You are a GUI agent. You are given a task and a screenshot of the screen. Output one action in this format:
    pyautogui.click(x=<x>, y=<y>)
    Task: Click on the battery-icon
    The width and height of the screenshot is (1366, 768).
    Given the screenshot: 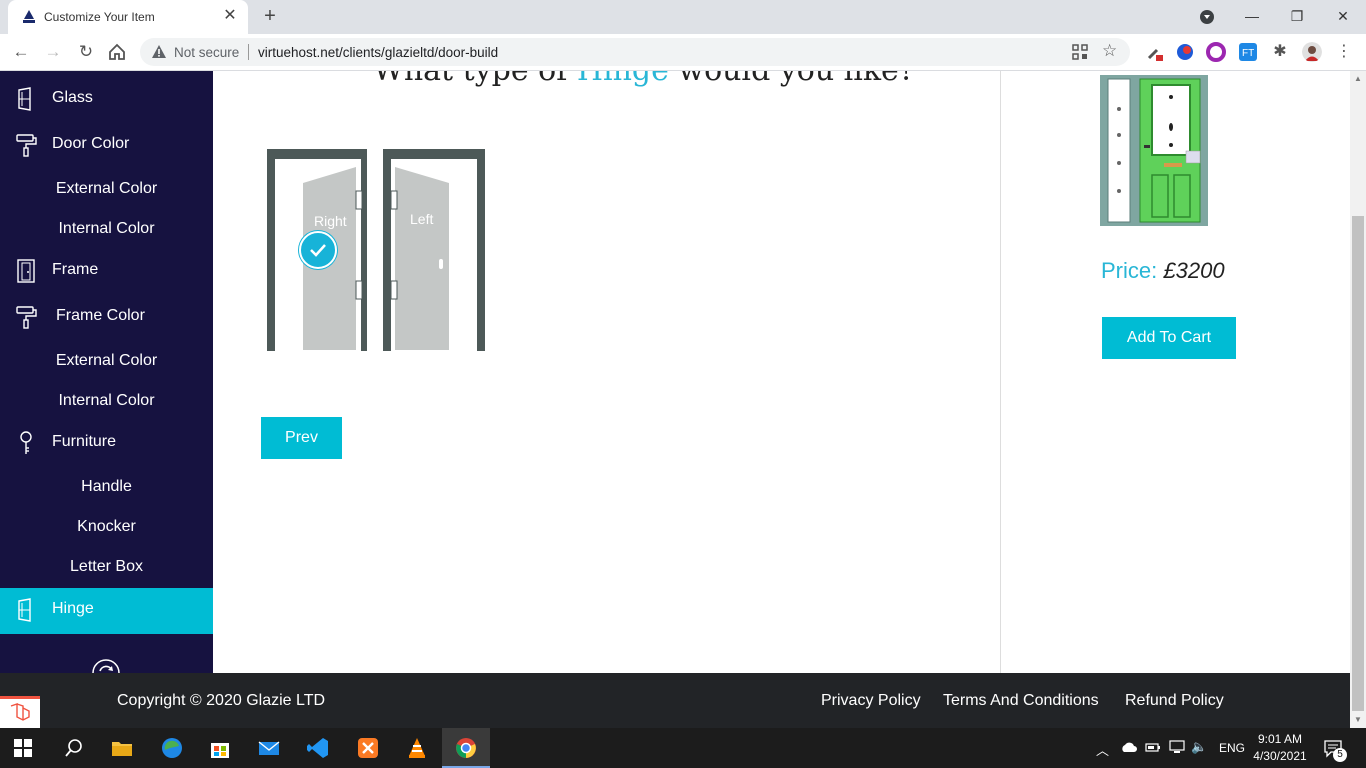 What is the action you would take?
    pyautogui.click(x=1153, y=747)
    